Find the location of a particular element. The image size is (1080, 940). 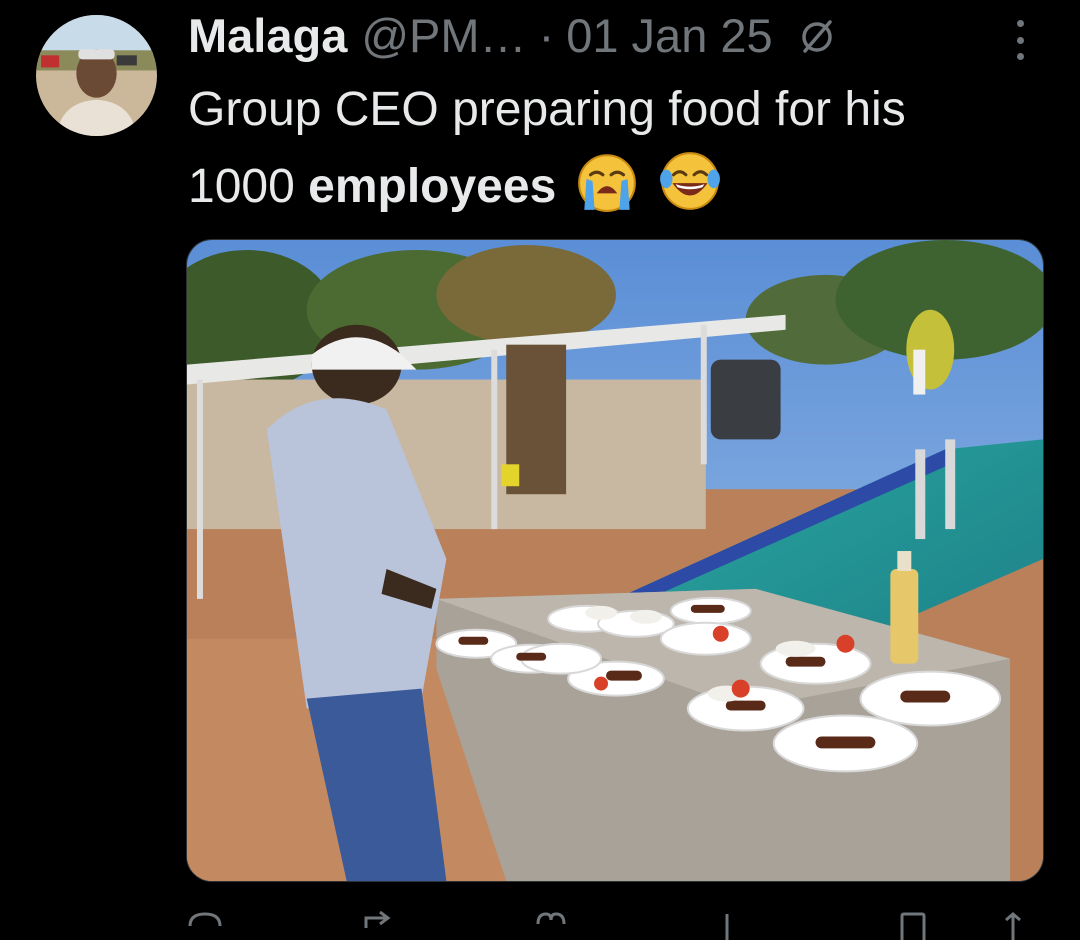

face-with-tears-of-joy-emoji-icon is located at coordinates (690, 181).